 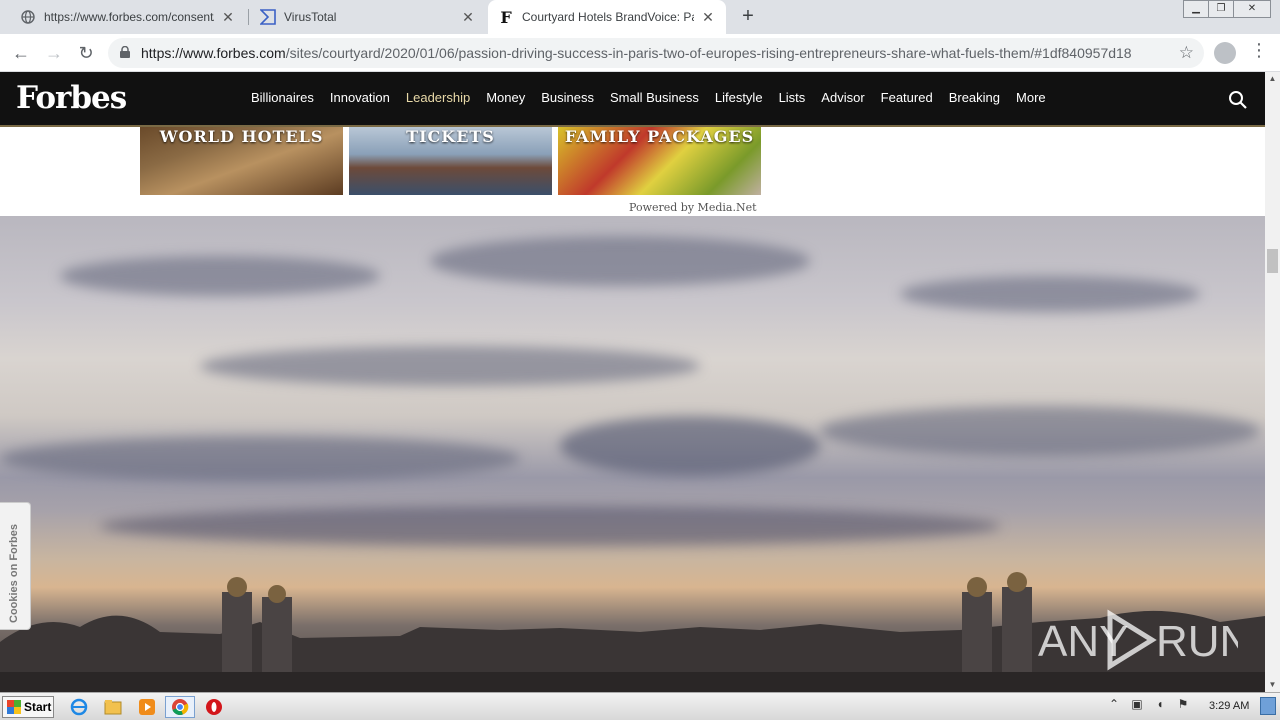 What do you see at coordinates (360, 97) in the screenshot?
I see `nav-innovation: Innovation` at bounding box center [360, 97].